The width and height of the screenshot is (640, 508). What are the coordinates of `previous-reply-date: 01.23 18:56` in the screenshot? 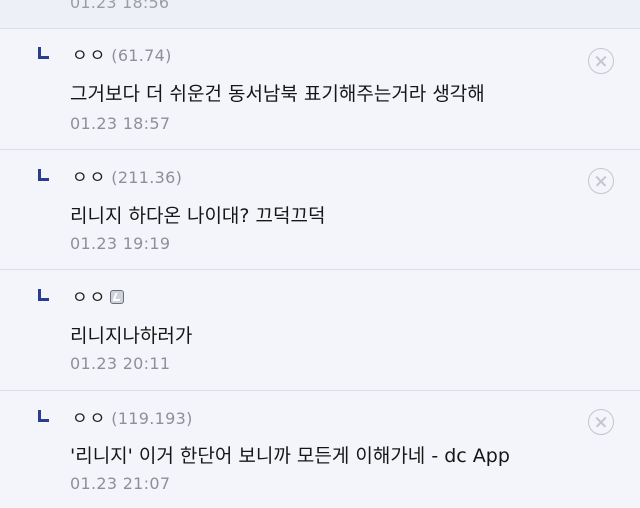 It's located at (120, 6).